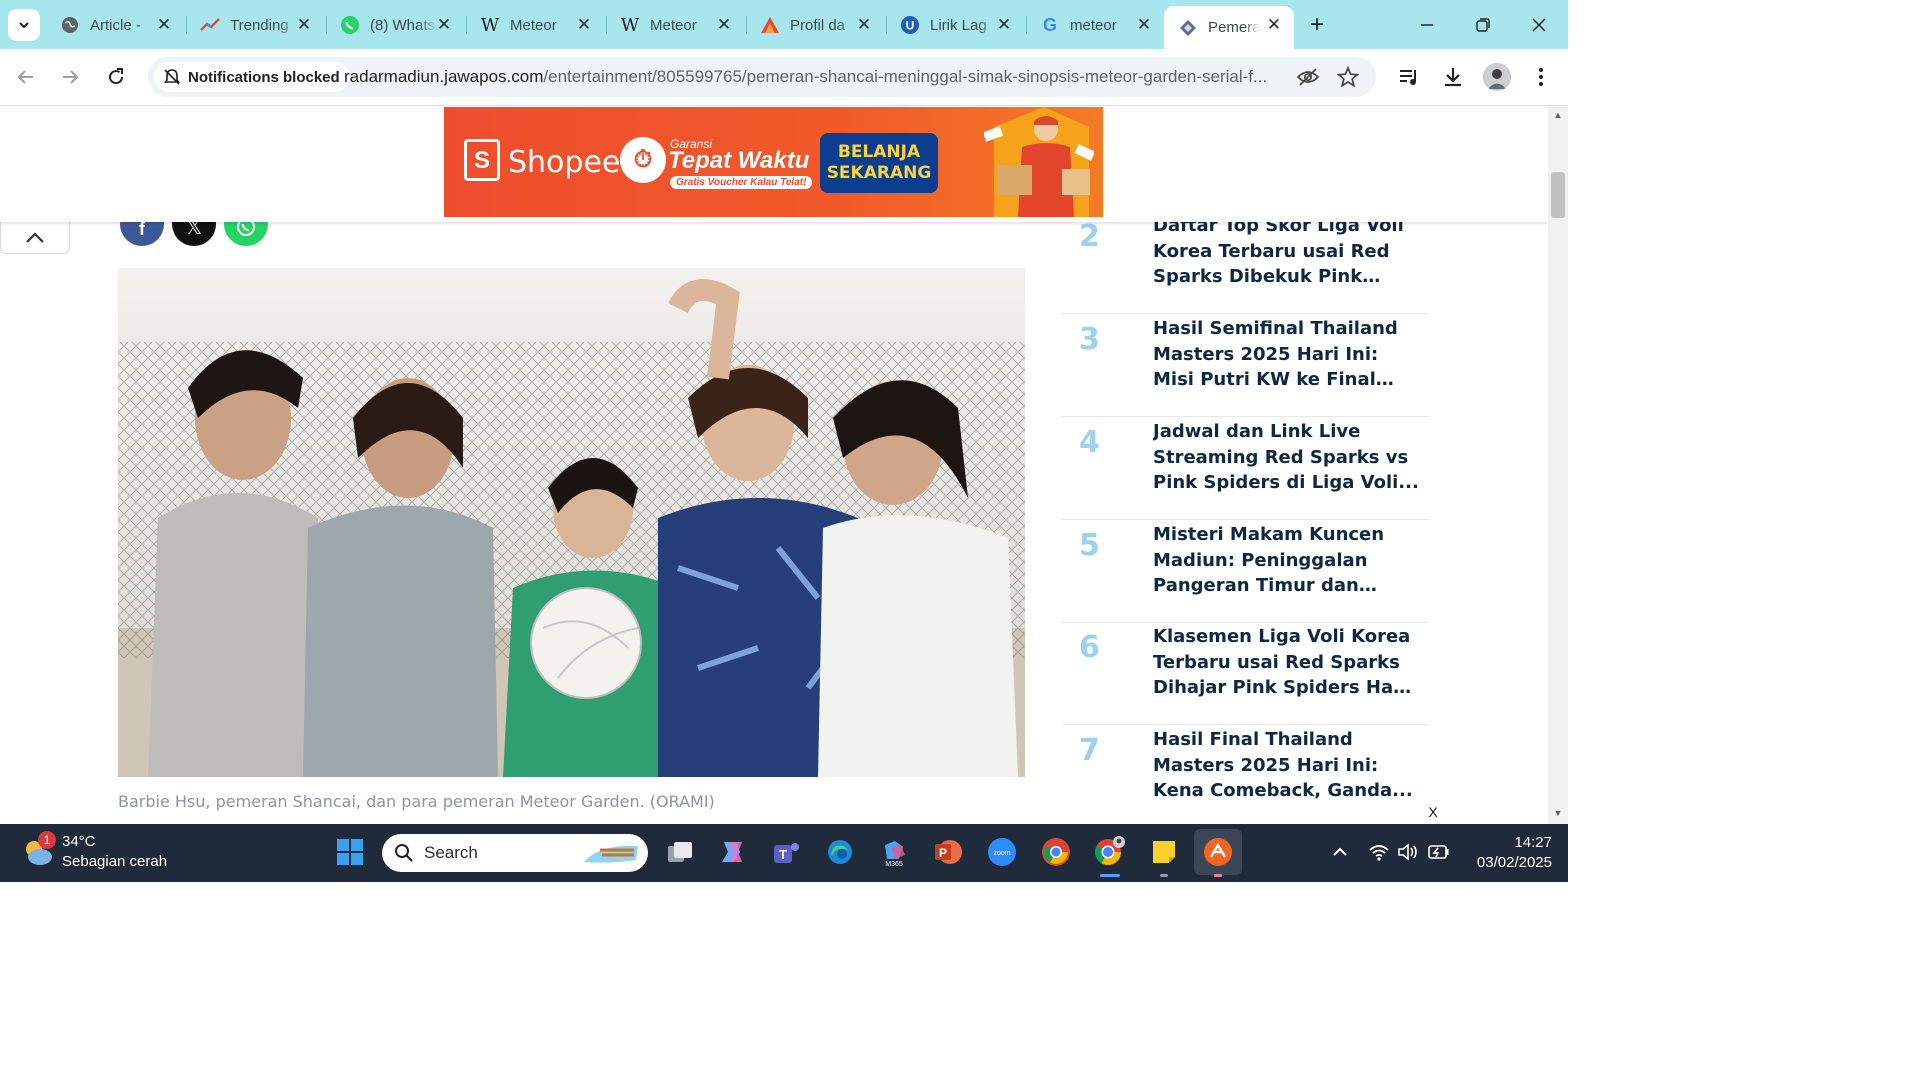 The width and height of the screenshot is (1920, 1080). Describe the element at coordinates (739, 160) in the screenshot. I see `ad-headline: Tepat Waktu` at that location.